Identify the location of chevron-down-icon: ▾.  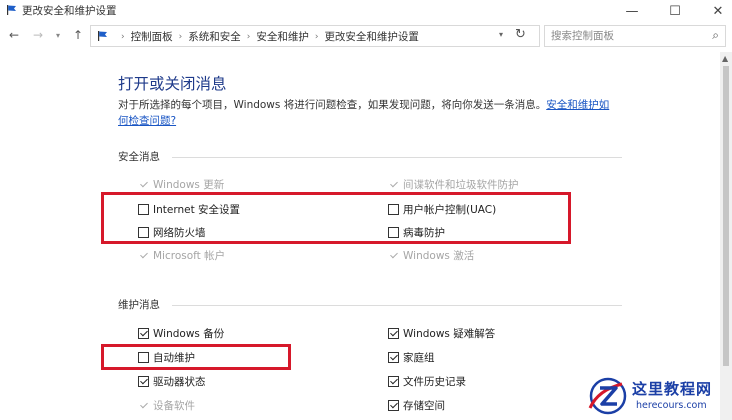
(501, 34).